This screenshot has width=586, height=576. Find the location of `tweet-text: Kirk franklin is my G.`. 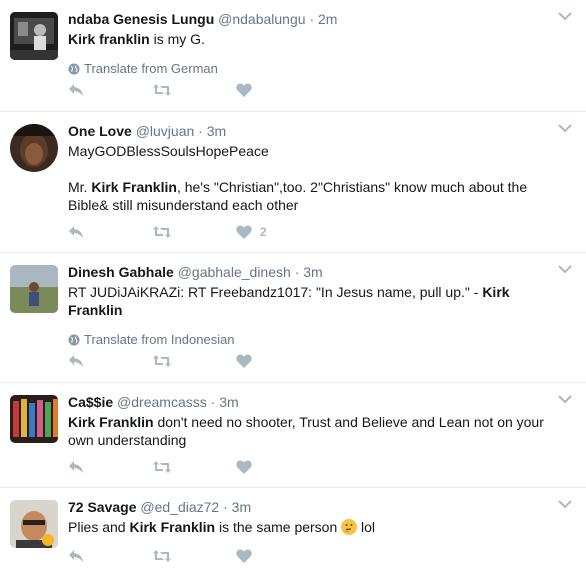

tweet-text: Kirk franklin is my G. is located at coordinates (312, 39).